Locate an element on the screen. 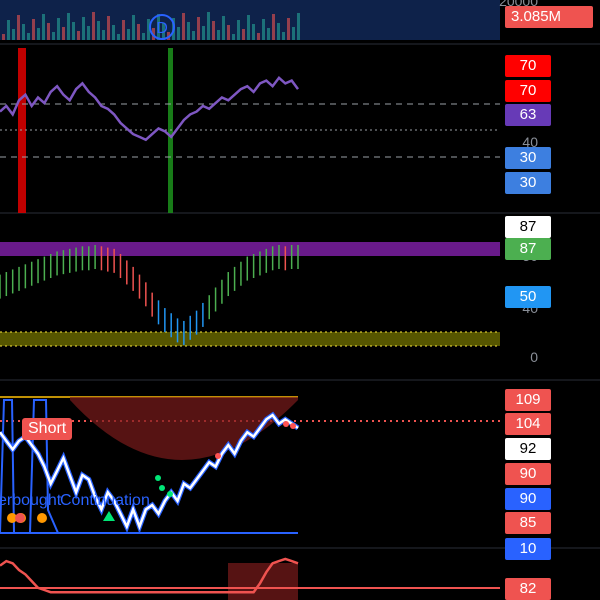 The height and width of the screenshot is (600, 600). stoch-lower-band is located at coordinates (250, 339).